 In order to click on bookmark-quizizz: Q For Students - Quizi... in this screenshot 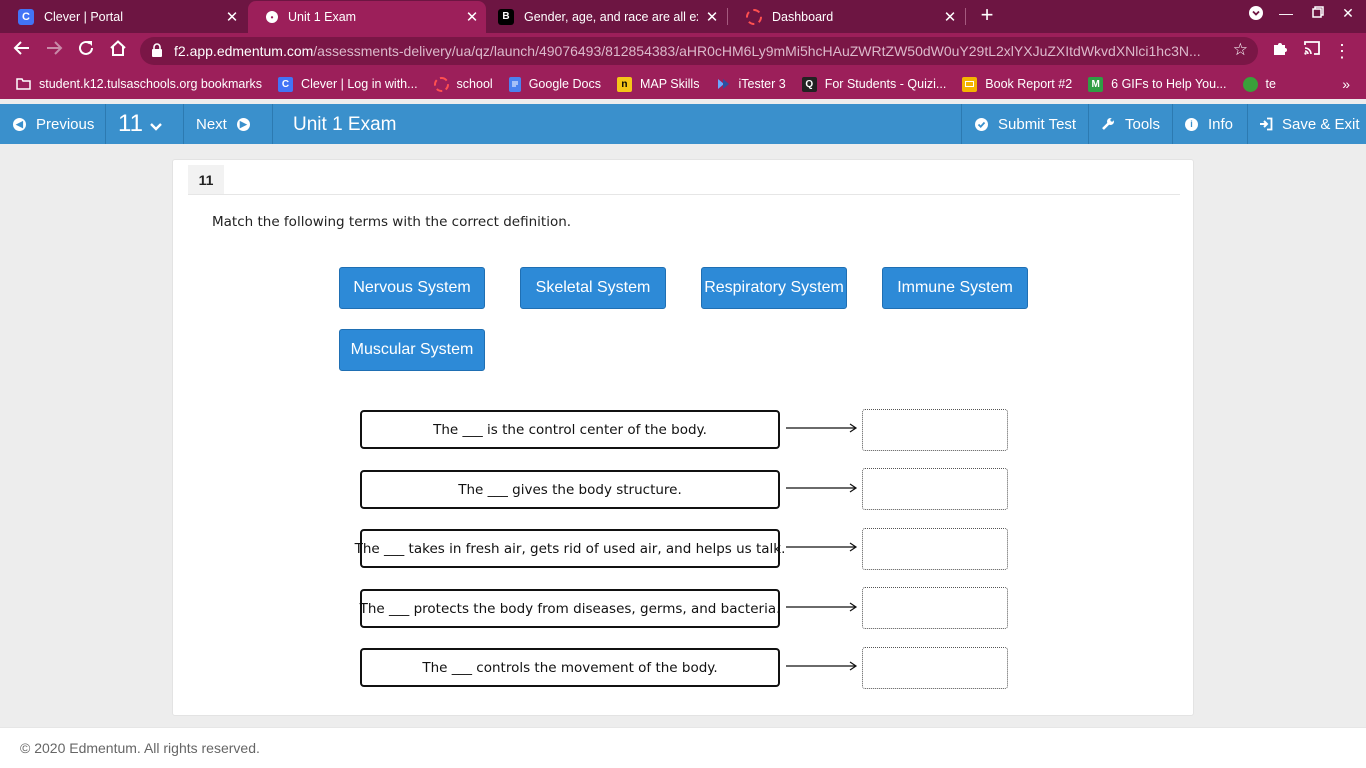, I will do `click(874, 84)`.